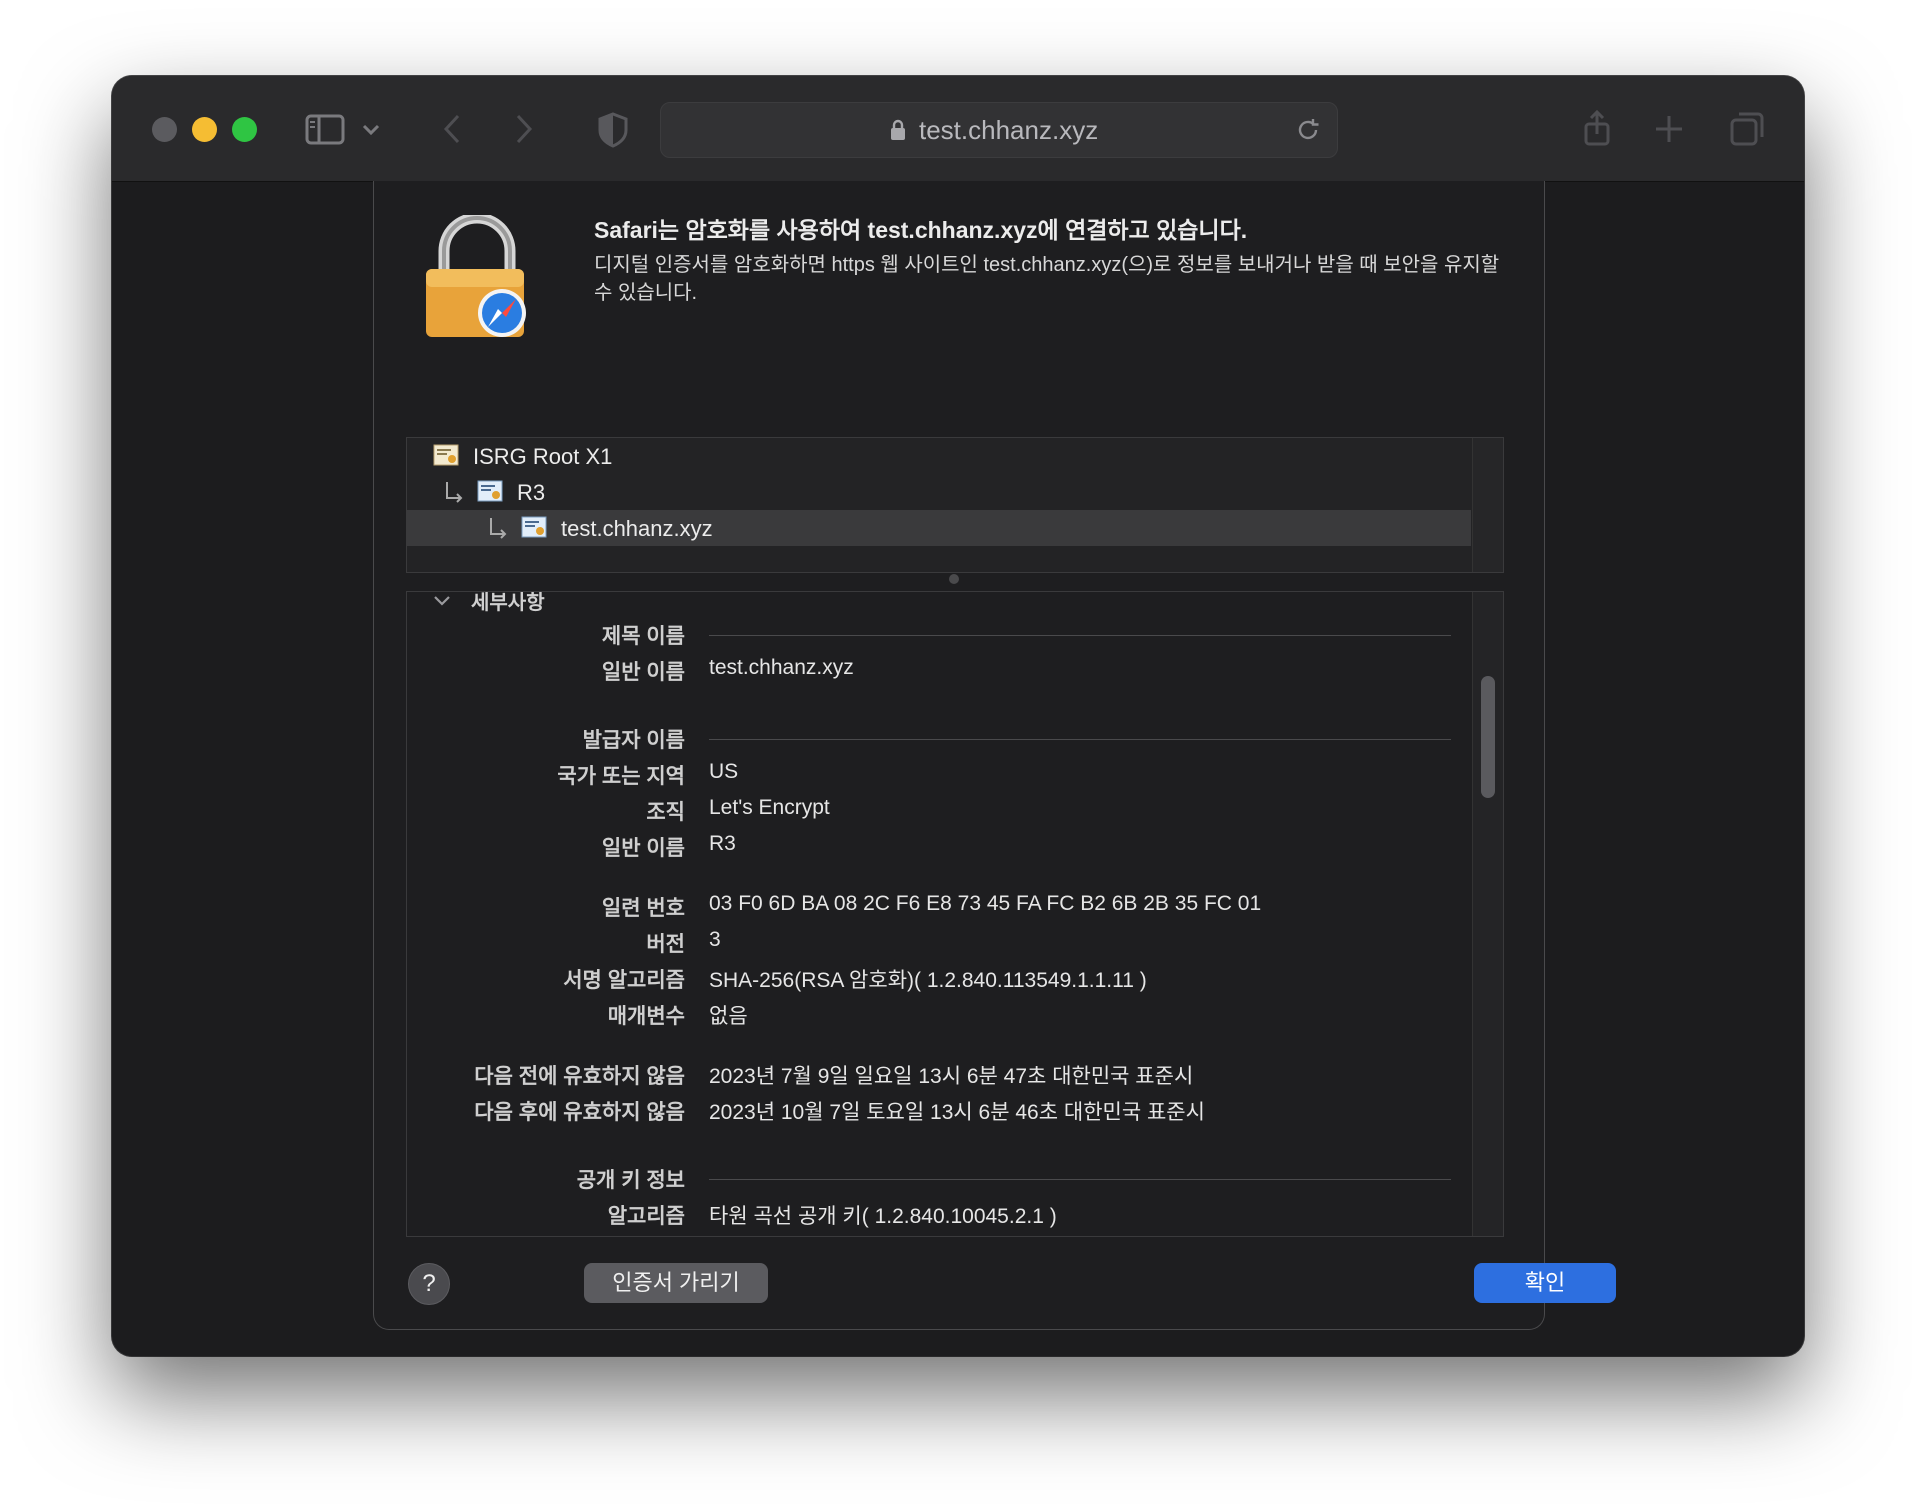  What do you see at coordinates (676, 1283) in the screenshot?
I see `hide-certificate-button: 인증서 가리기` at bounding box center [676, 1283].